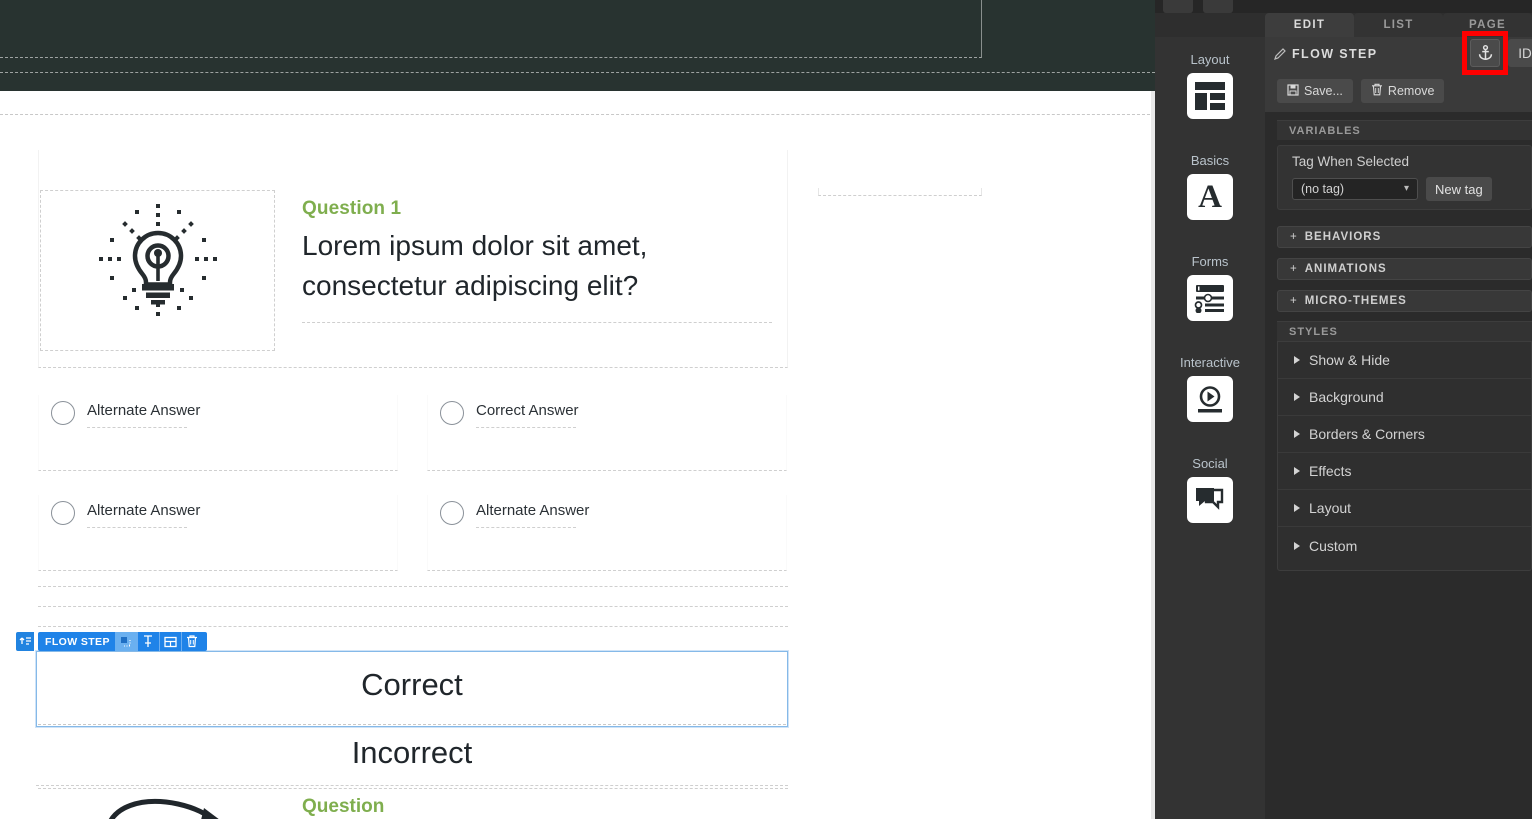  What do you see at coordinates (343, 806) in the screenshot?
I see `next-question-number: Question` at bounding box center [343, 806].